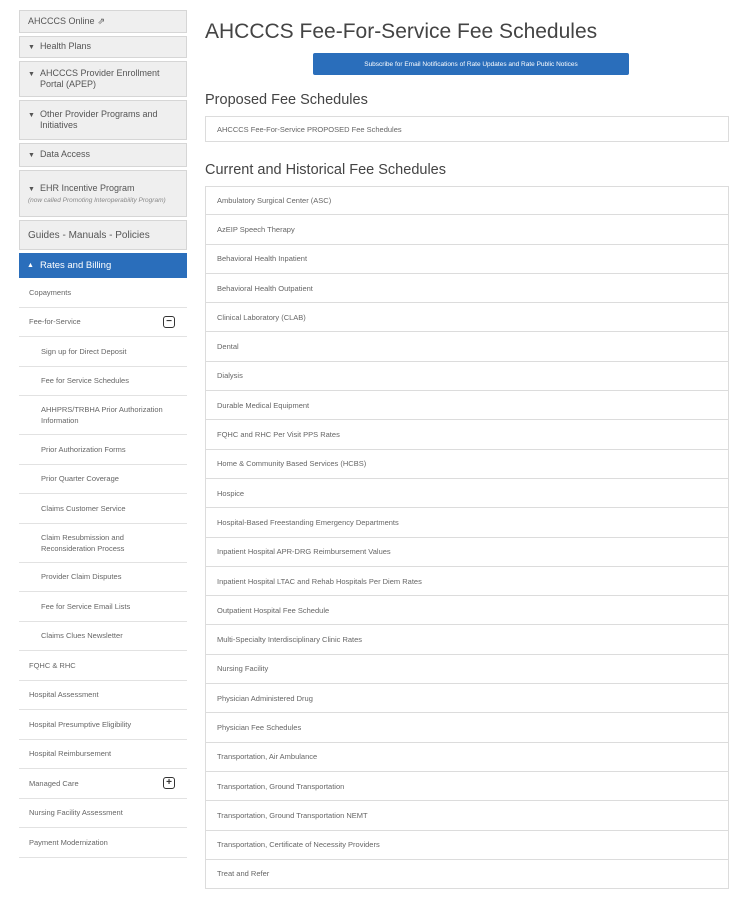 This screenshot has width=729, height=898. Describe the element at coordinates (52, 665) in the screenshot. I see `sidebar-item-label: FQHC & RHC` at that location.